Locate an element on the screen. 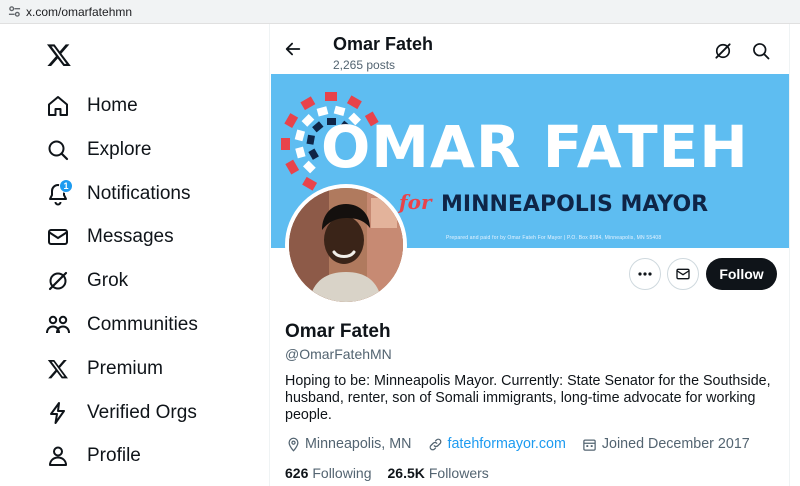 The image size is (800, 486). lightning-icon is located at coordinates (58, 413).